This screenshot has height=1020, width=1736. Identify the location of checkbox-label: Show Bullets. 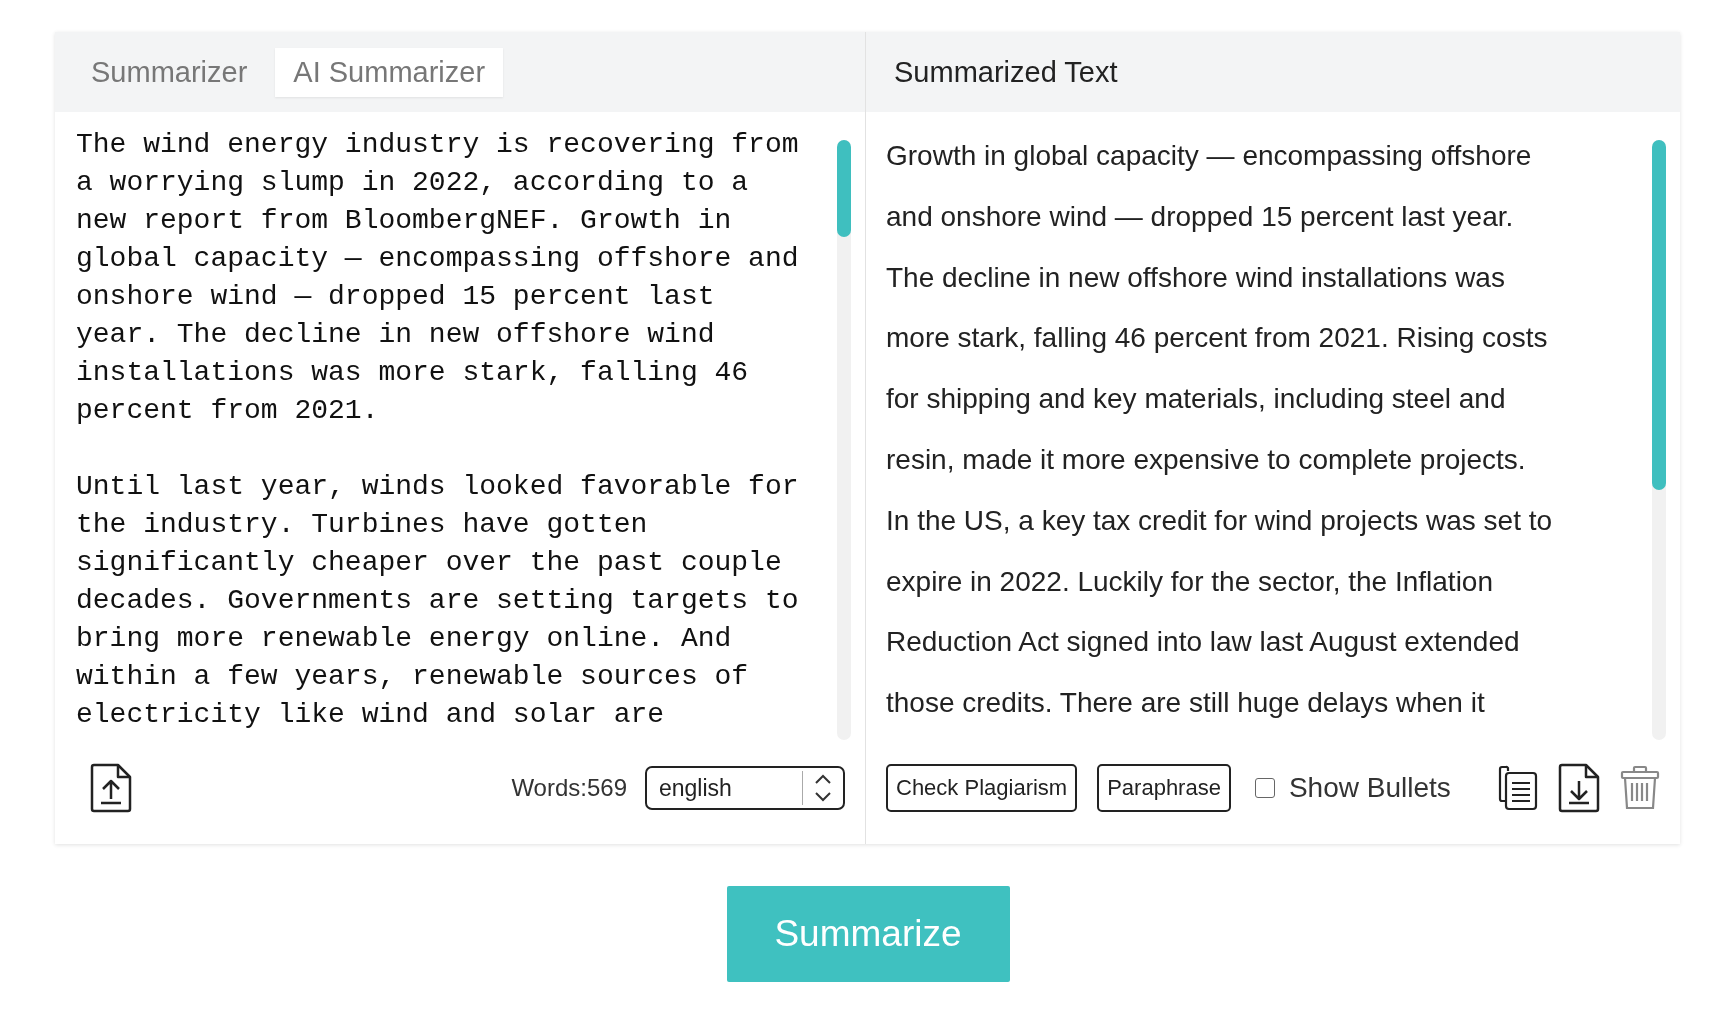
(1369, 788).